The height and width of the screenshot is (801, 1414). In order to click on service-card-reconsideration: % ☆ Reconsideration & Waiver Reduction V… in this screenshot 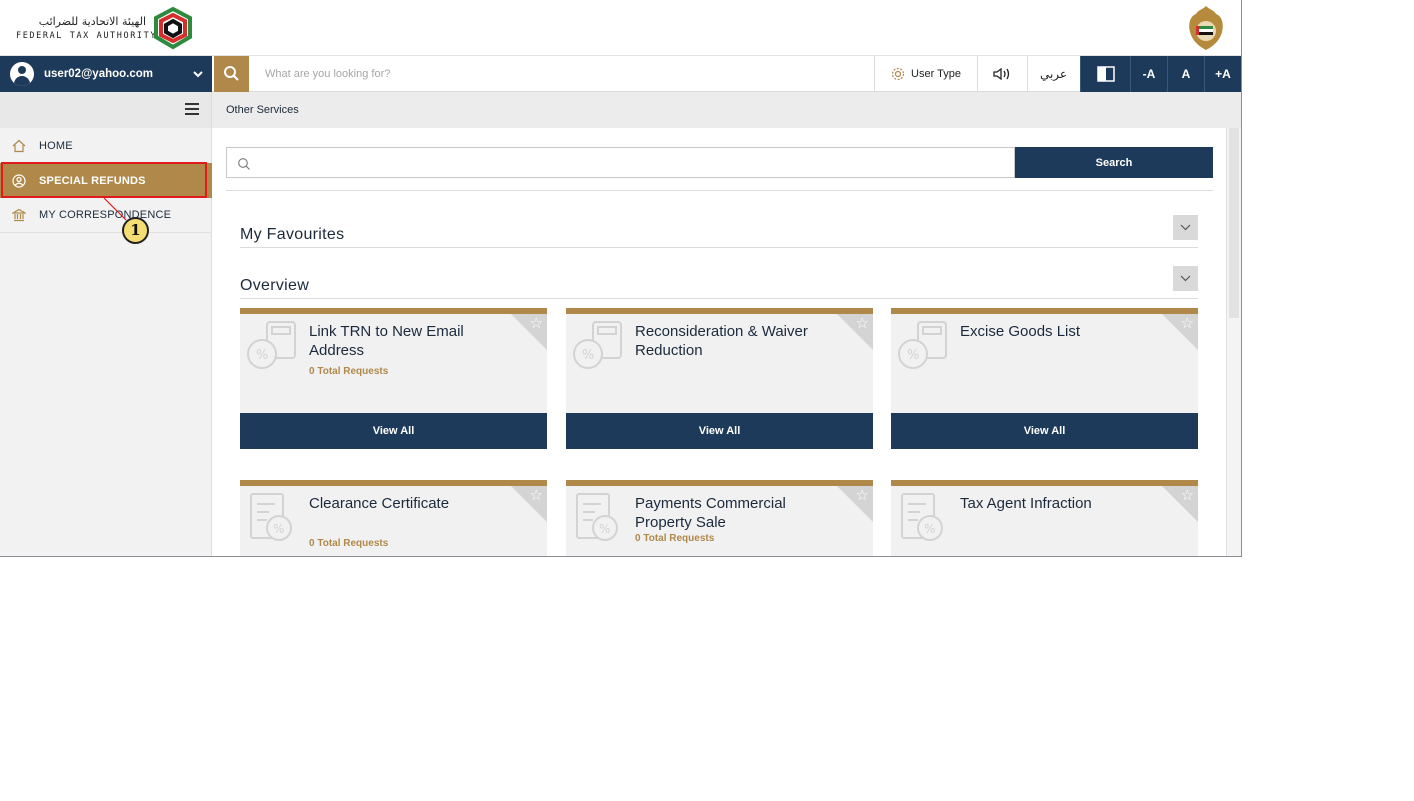, I will do `click(719, 378)`.